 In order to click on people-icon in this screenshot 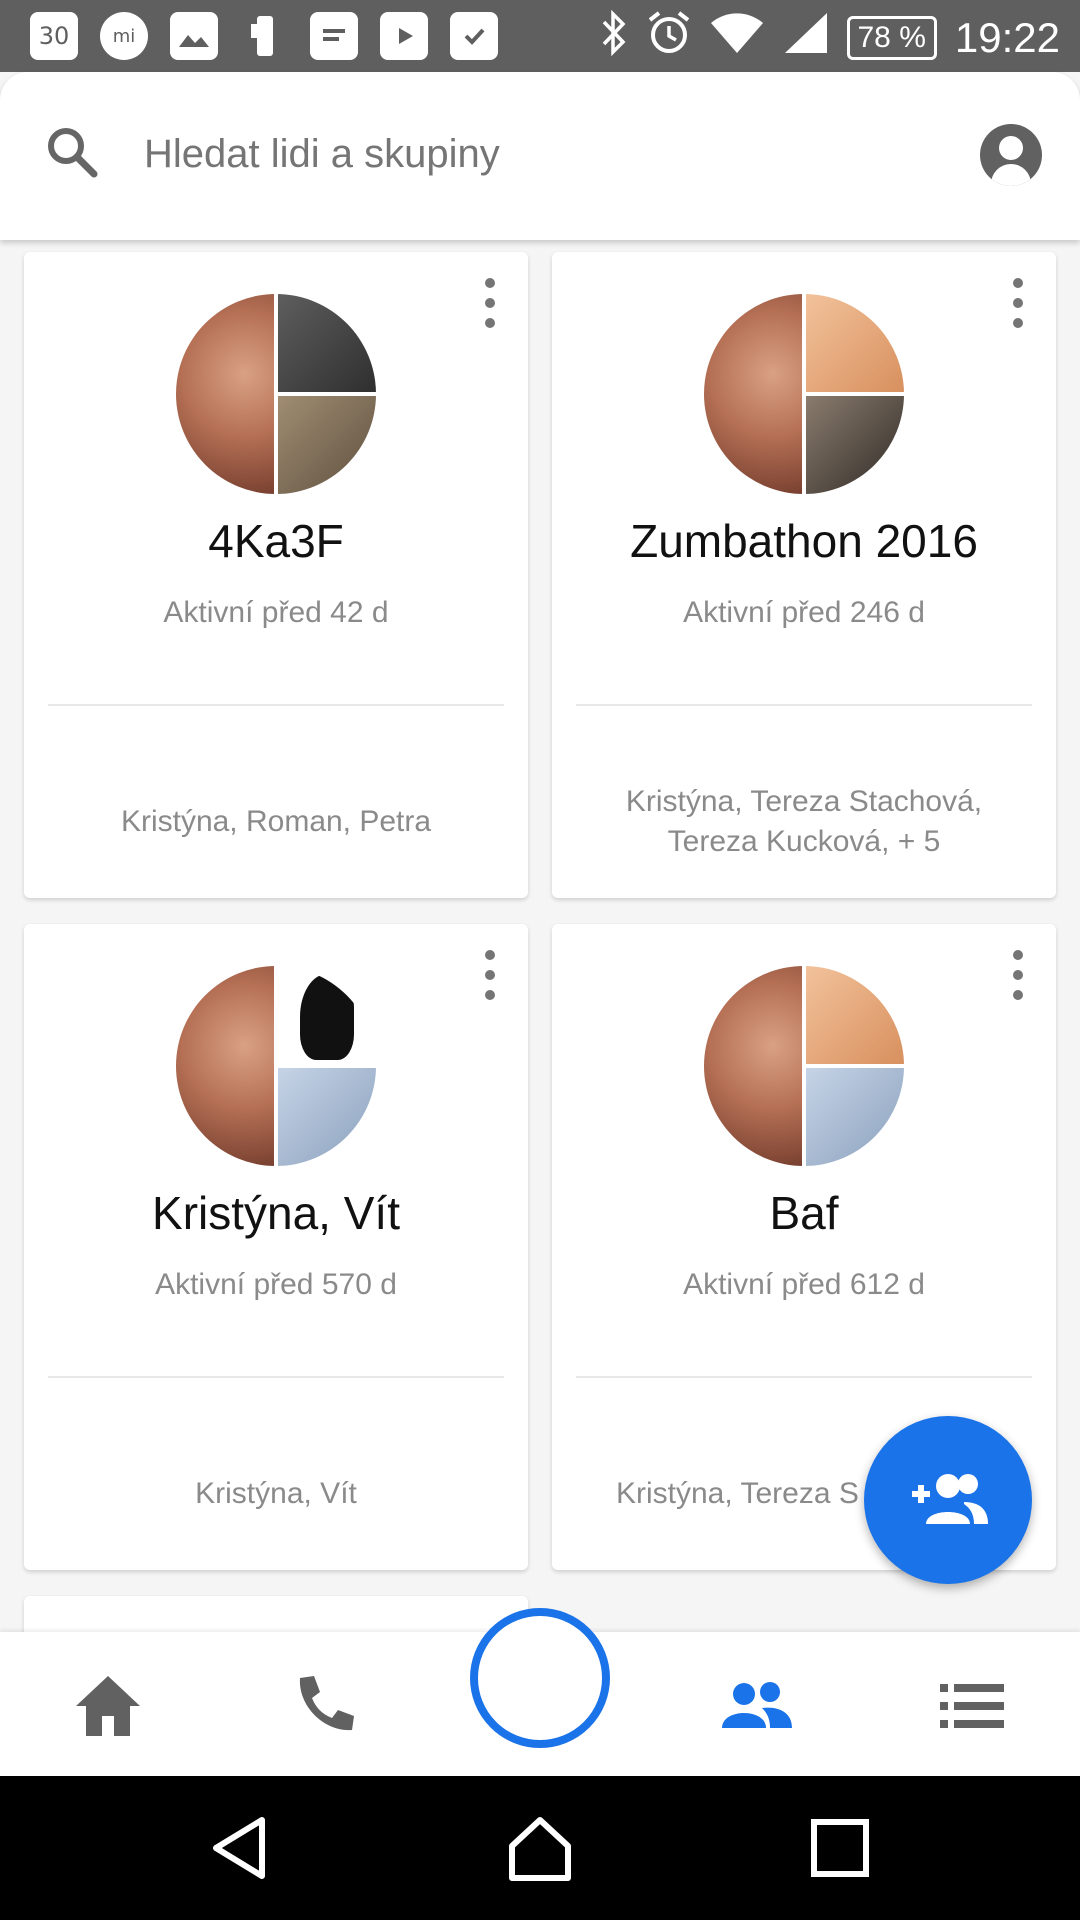, I will do `click(756, 1706)`.